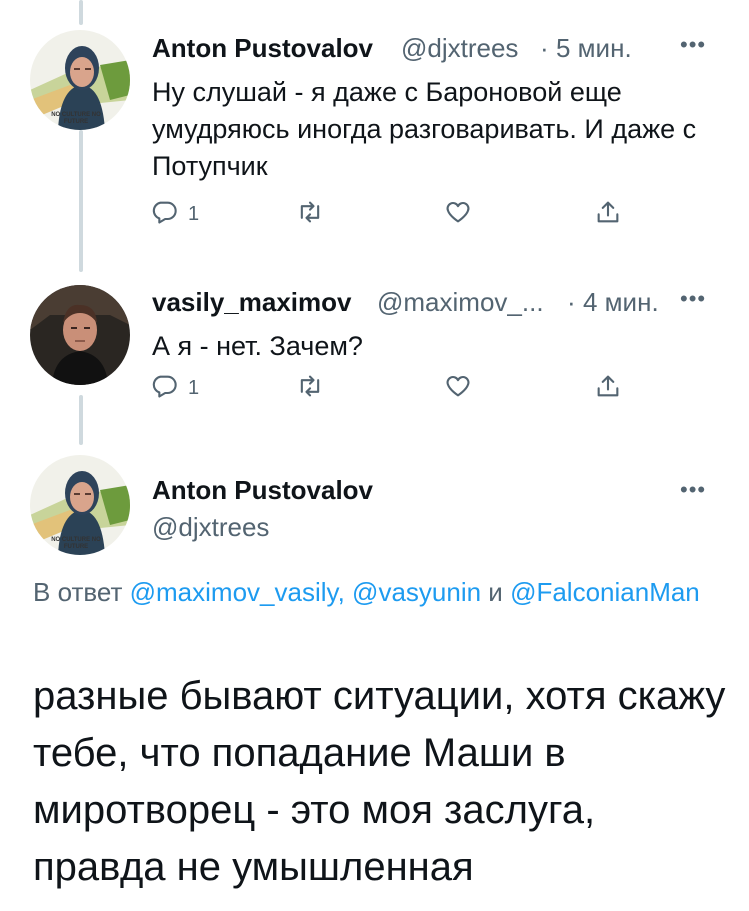 This screenshot has width=749, height=911. What do you see at coordinates (78, 592) in the screenshot?
I see `reply-prefix: В ответ` at bounding box center [78, 592].